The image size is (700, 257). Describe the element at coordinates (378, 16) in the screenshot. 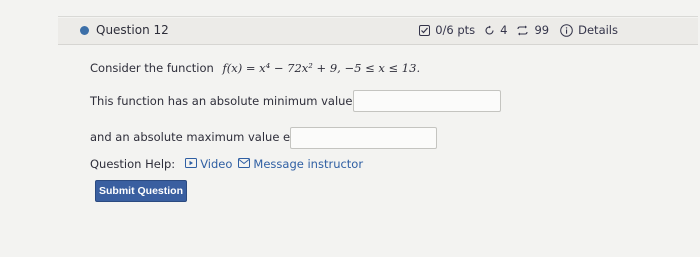

I see `top-divider` at that location.